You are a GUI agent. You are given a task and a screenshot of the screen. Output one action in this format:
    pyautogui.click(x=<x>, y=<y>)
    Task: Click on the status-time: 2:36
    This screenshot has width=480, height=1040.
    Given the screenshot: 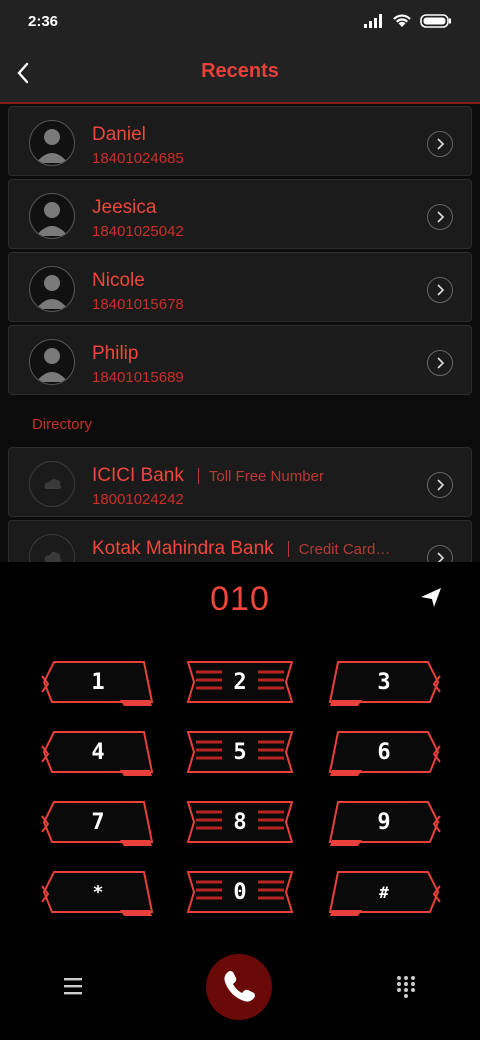 What is the action you would take?
    pyautogui.click(x=43, y=21)
    